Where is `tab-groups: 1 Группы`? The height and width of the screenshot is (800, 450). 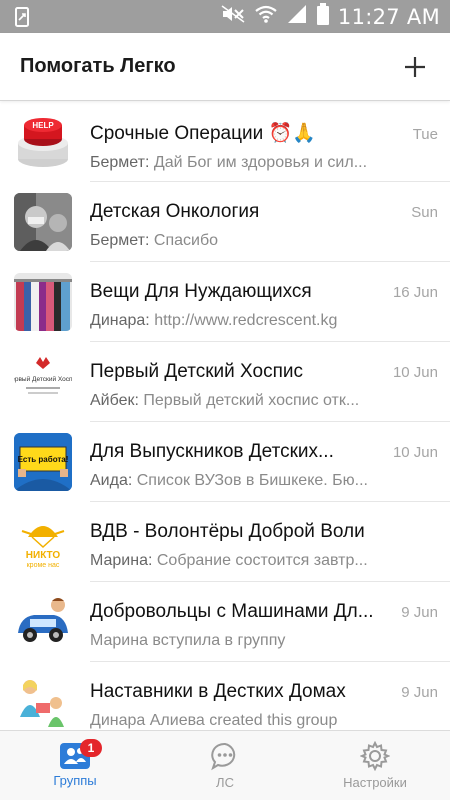
tab-groups: 1 Группы is located at coordinates (75, 765).